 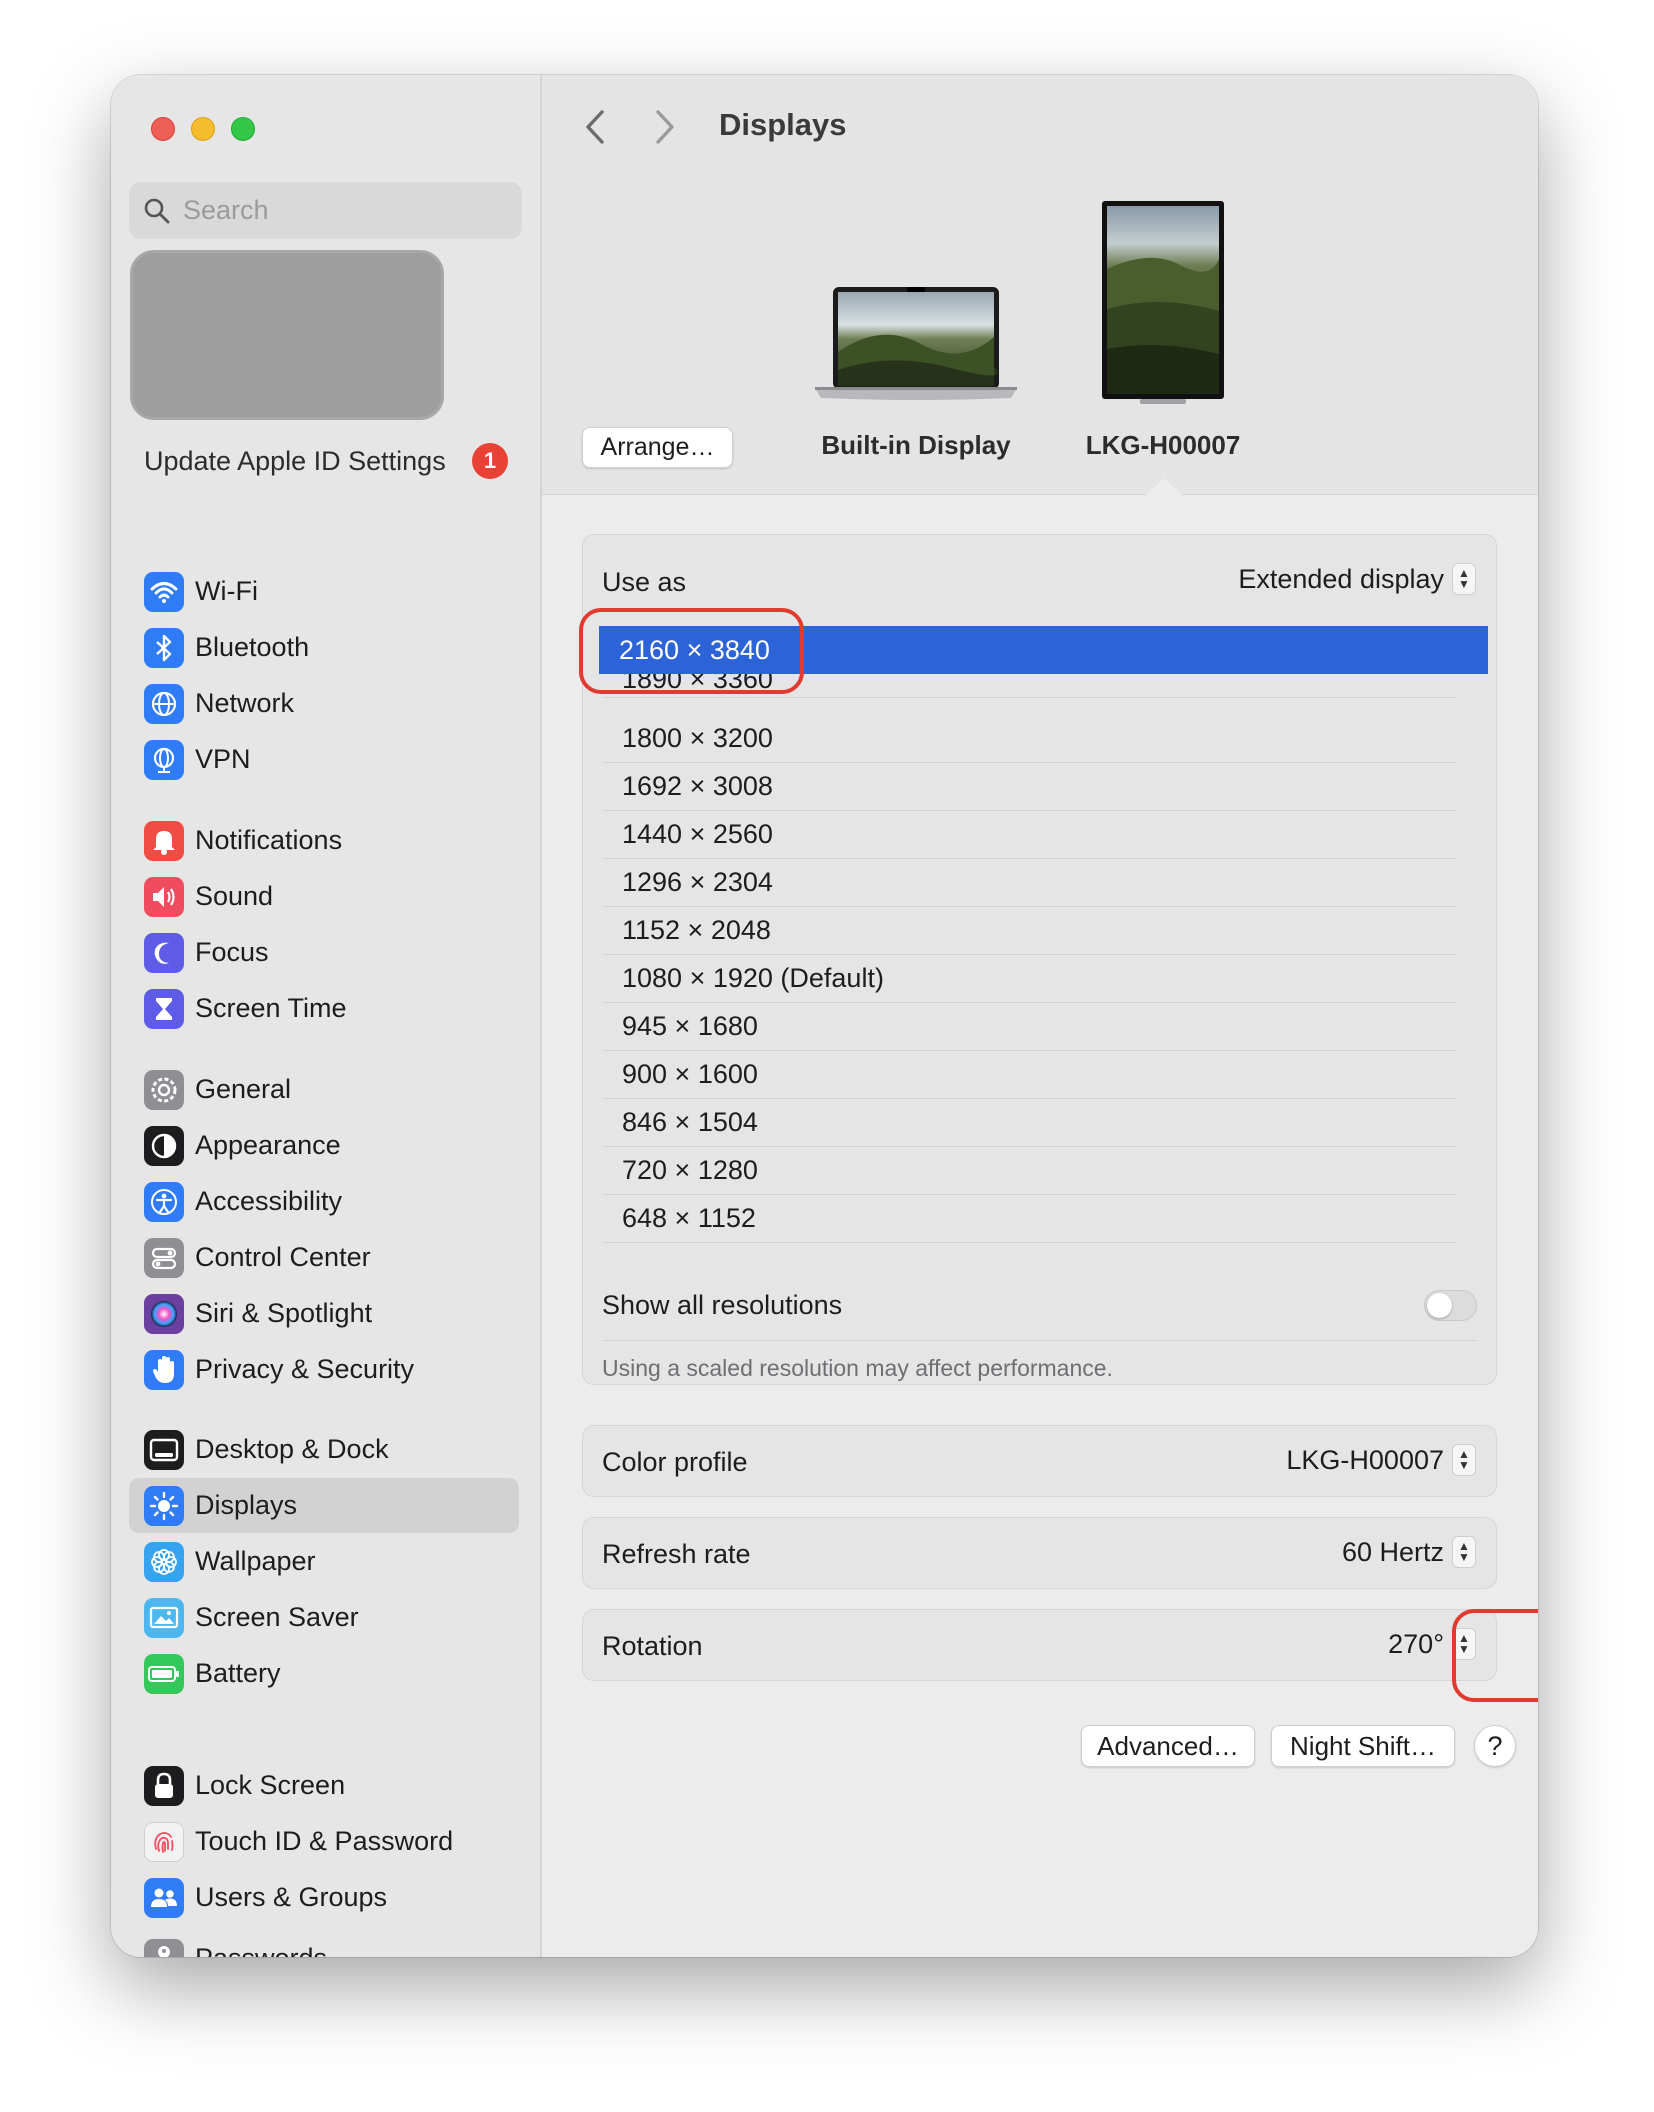 I want to click on search-field, so click(x=325, y=210).